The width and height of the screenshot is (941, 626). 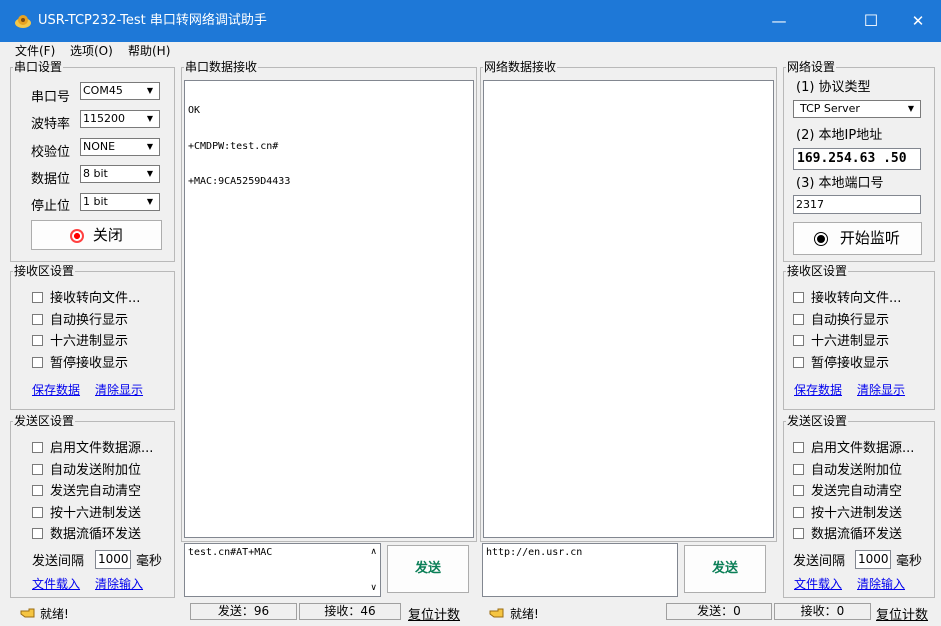 I want to click on serial-clear-input-link: 清除输入, so click(x=119, y=584).